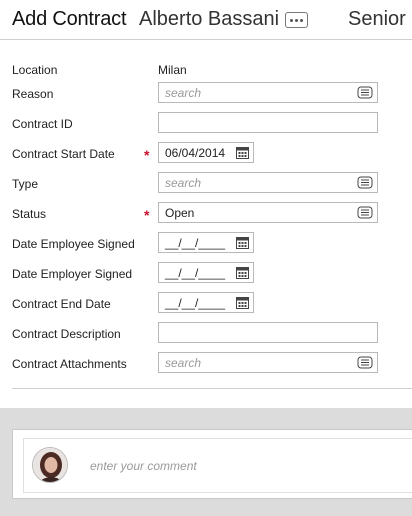 Image resolution: width=412 pixels, height=516 pixels. What do you see at coordinates (172, 70) in the screenshot?
I see `location-value: Milan` at bounding box center [172, 70].